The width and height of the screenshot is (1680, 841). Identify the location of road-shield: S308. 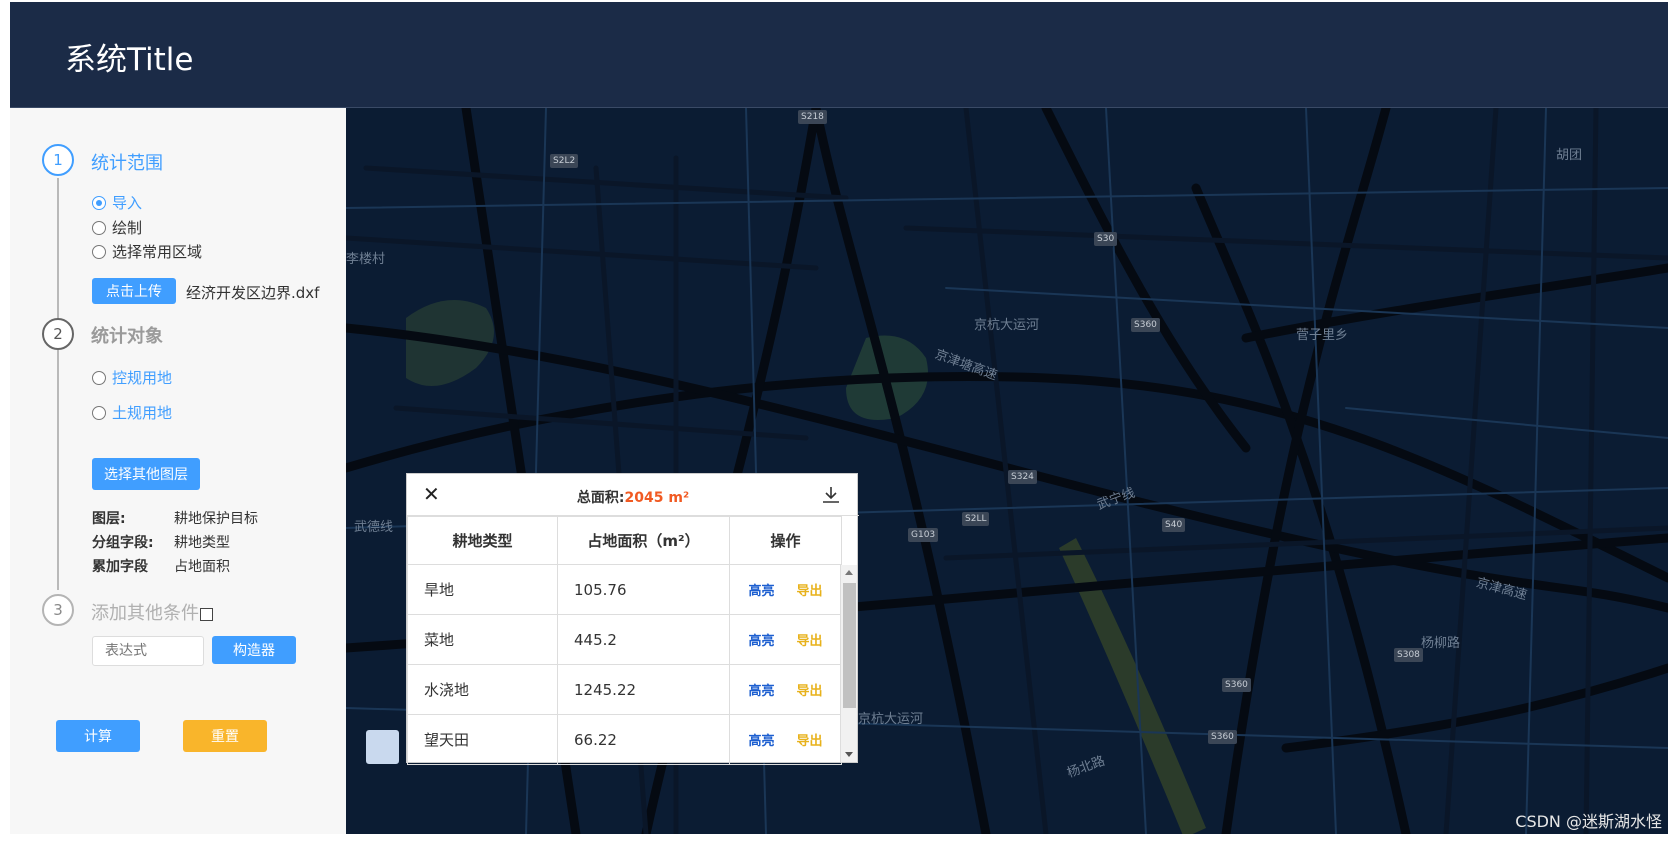
(1408, 655).